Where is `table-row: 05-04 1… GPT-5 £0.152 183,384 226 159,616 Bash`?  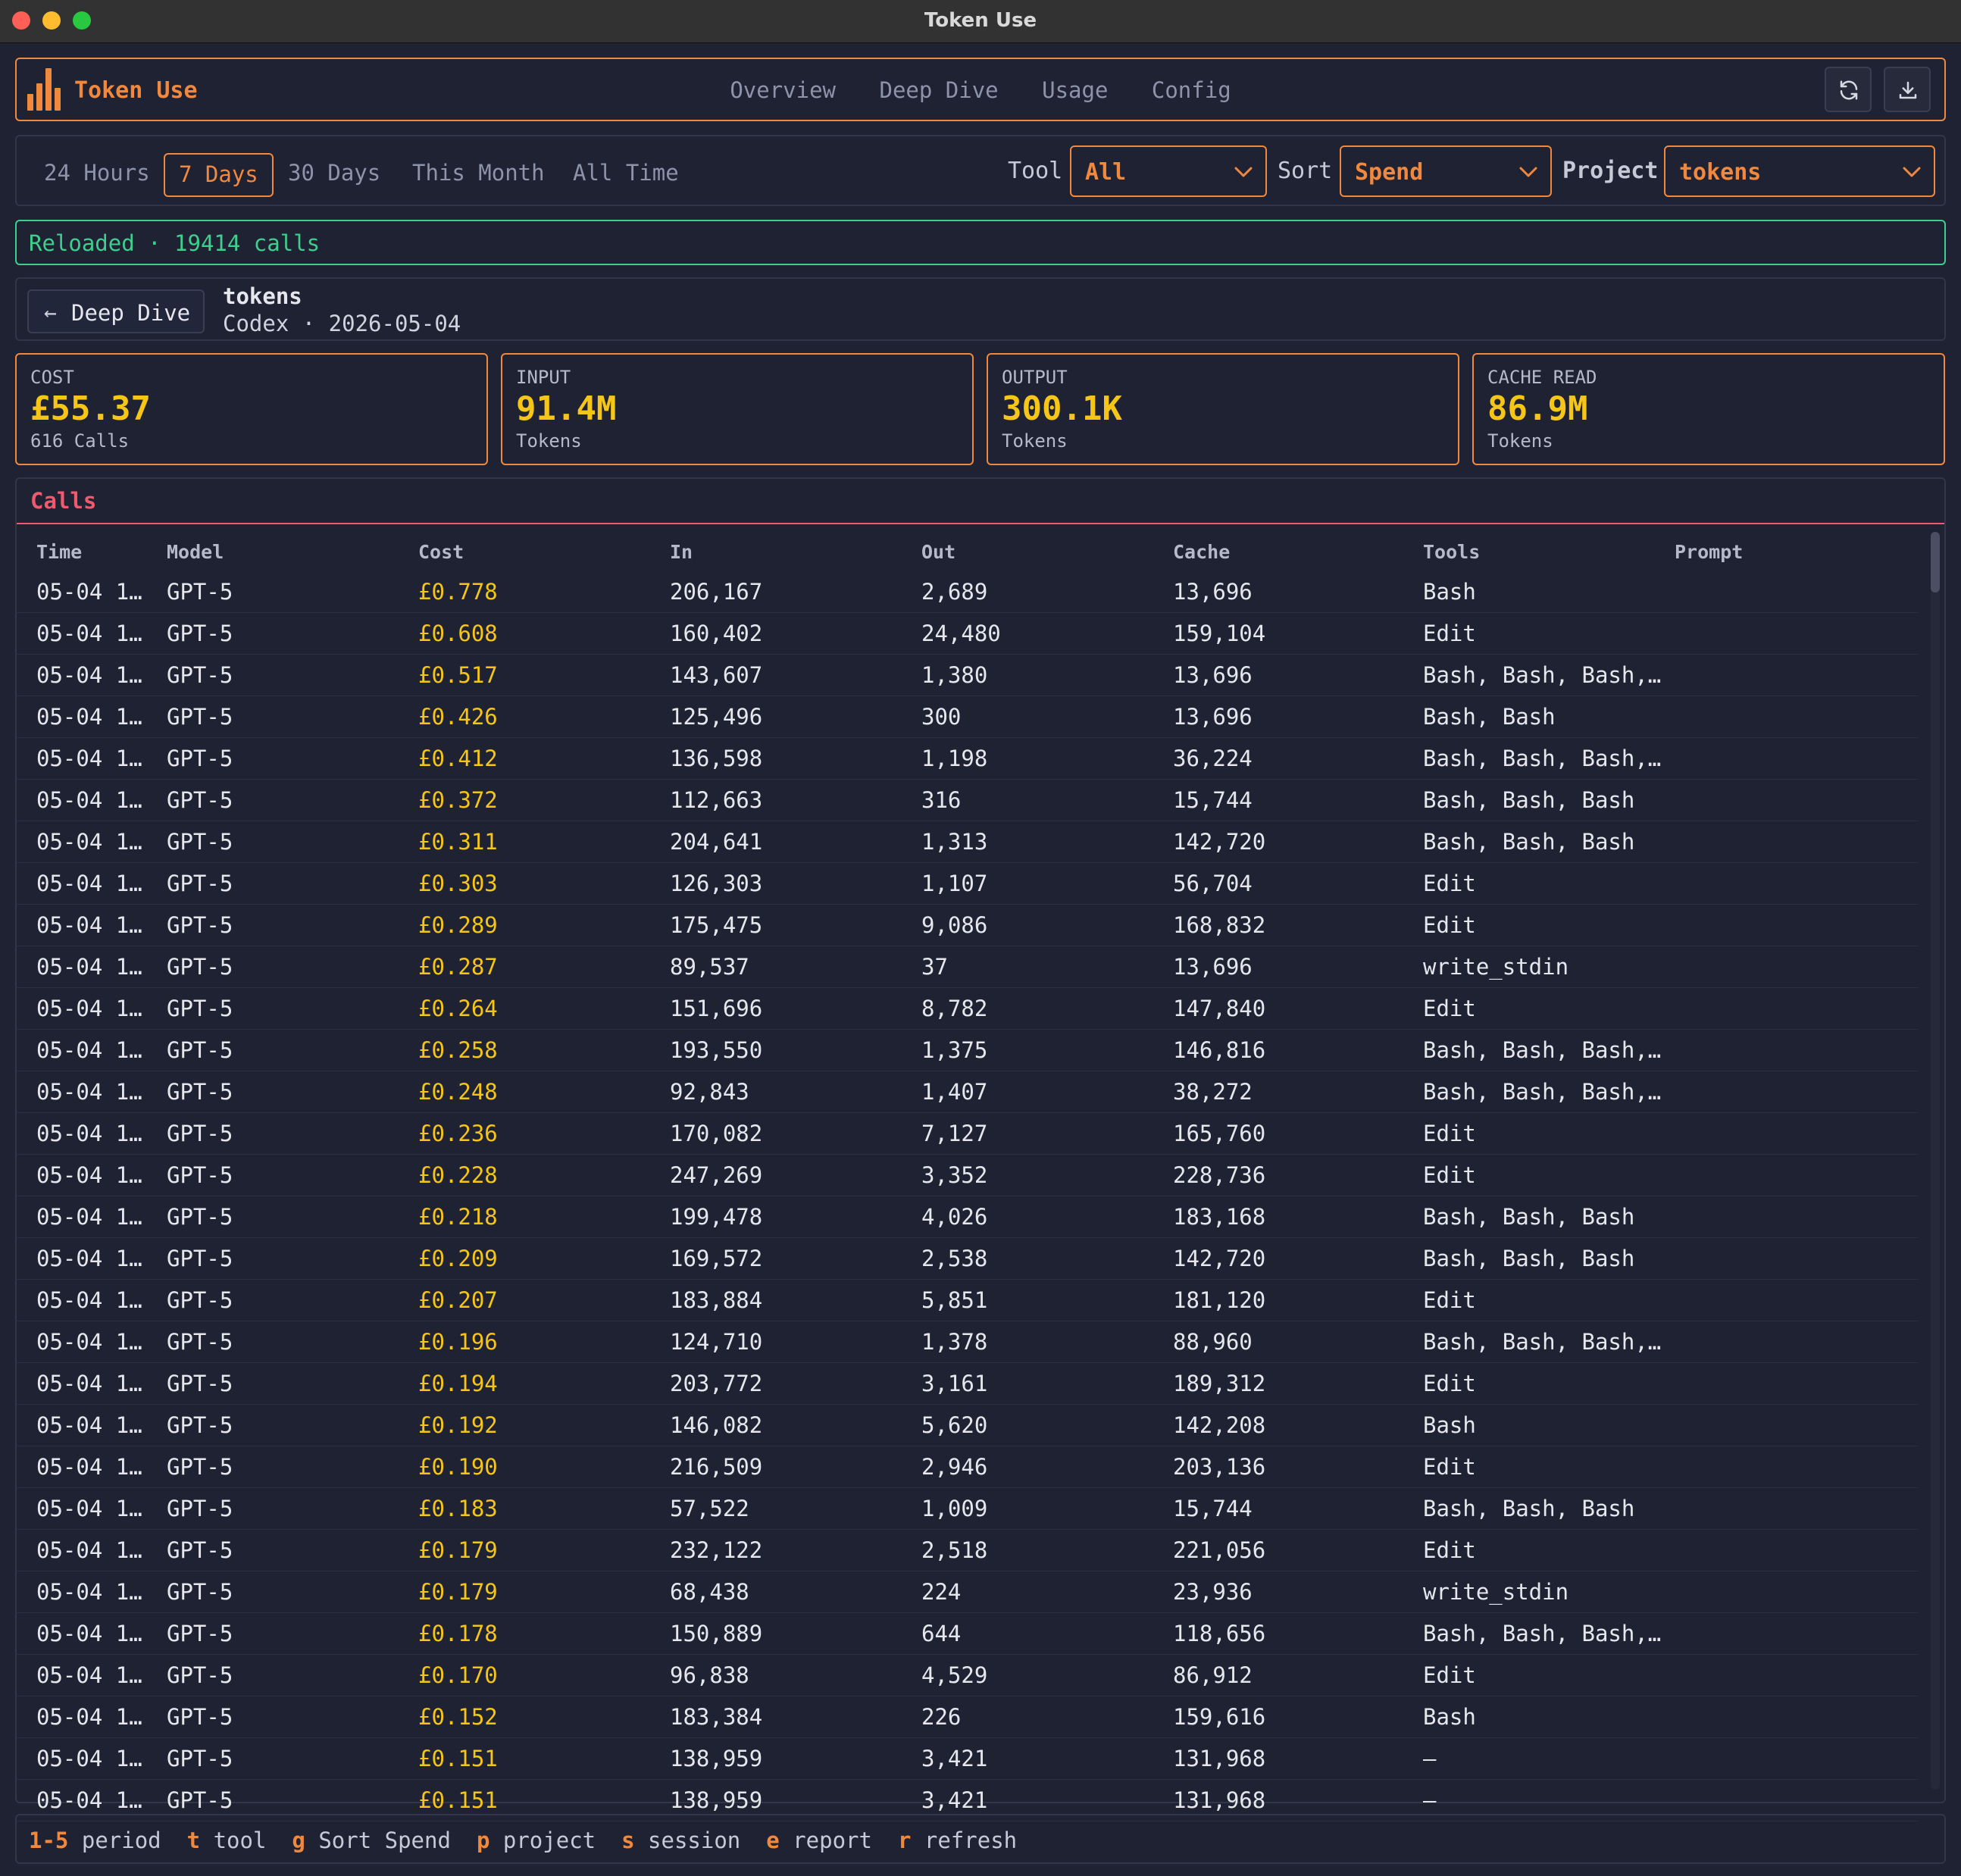
table-row: 05-04 1… GPT-5 £0.152 183,384 226 159,616 Bash is located at coordinates (968, 1717).